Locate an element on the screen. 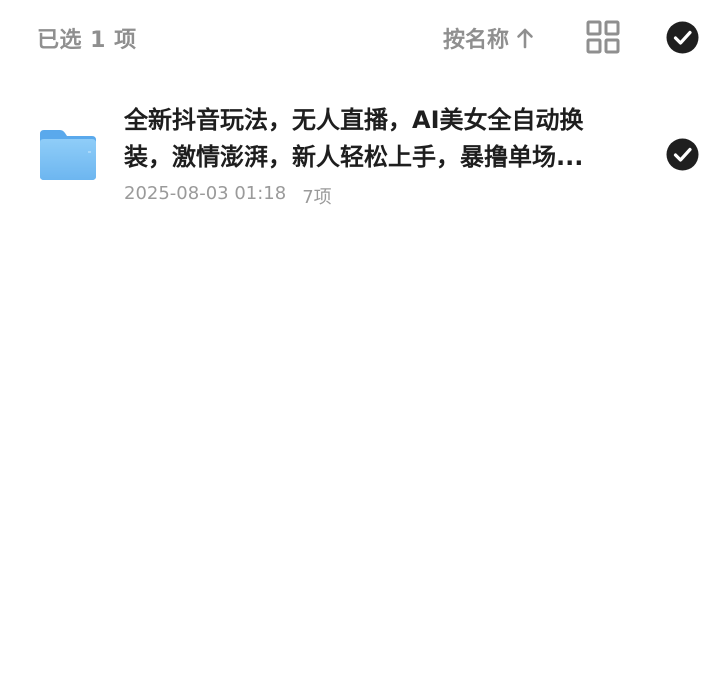  check-circle-icon is located at coordinates (682, 154).